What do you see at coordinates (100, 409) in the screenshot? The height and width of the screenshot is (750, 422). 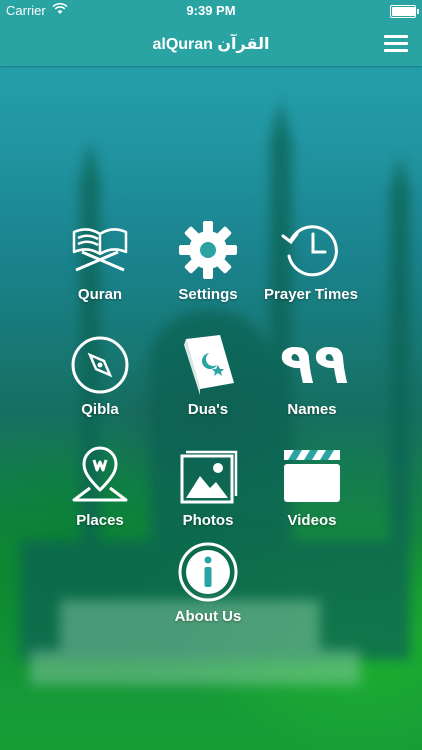 I see `qibla-label: Qibla` at bounding box center [100, 409].